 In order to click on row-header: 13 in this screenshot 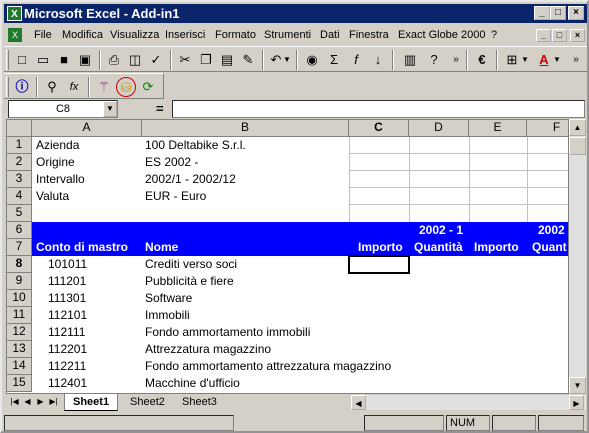, I will do `click(19, 349)`.